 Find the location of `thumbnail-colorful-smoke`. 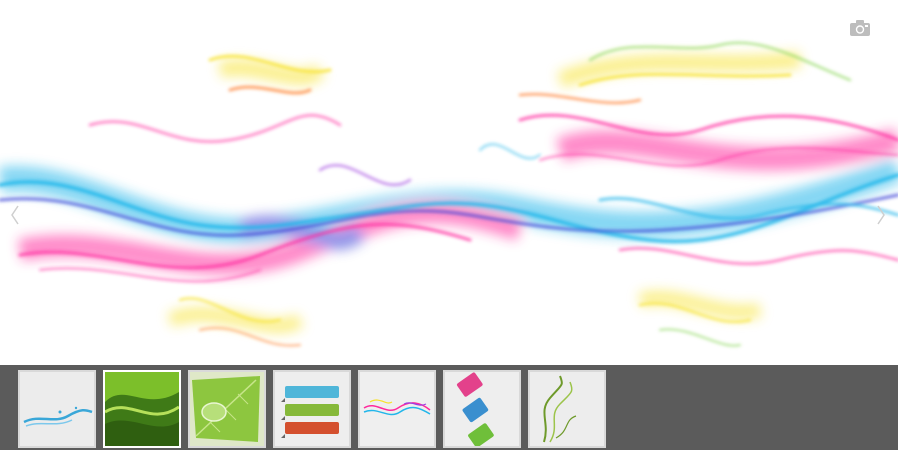

thumbnail-colorful-smoke is located at coordinates (397, 409).